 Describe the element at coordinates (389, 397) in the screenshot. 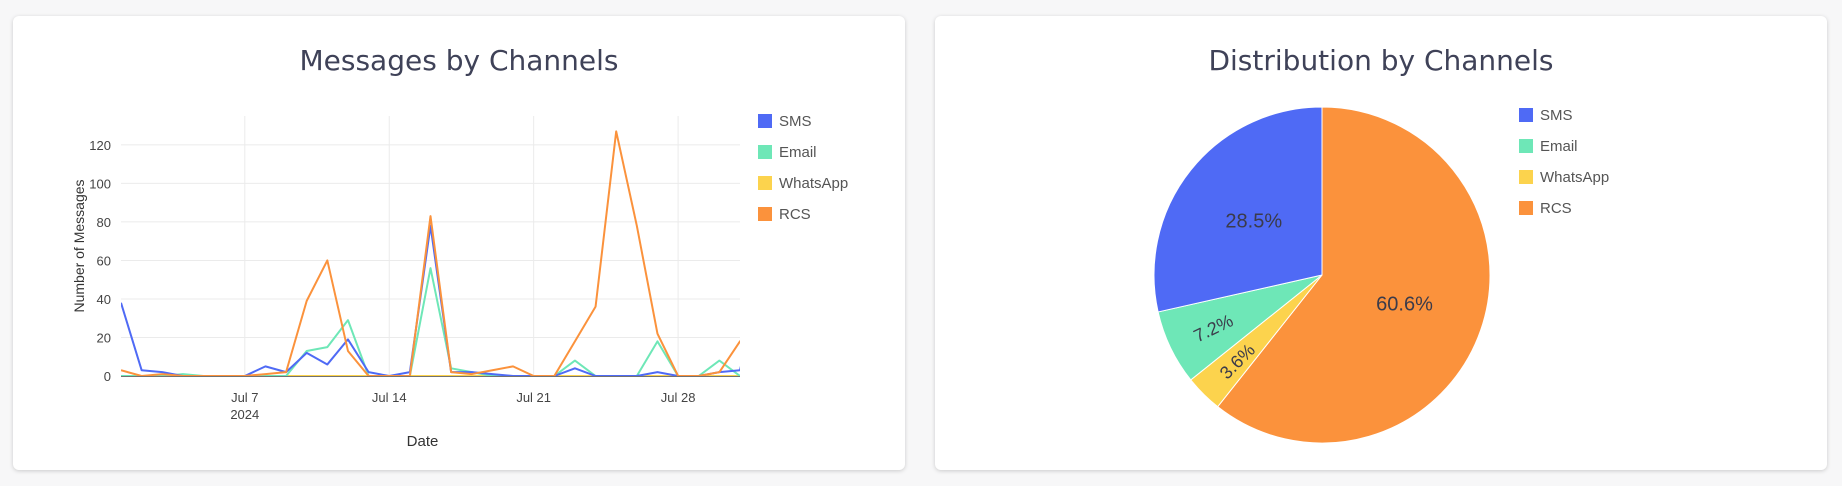

I see `x-tick-label: Jul 14` at that location.